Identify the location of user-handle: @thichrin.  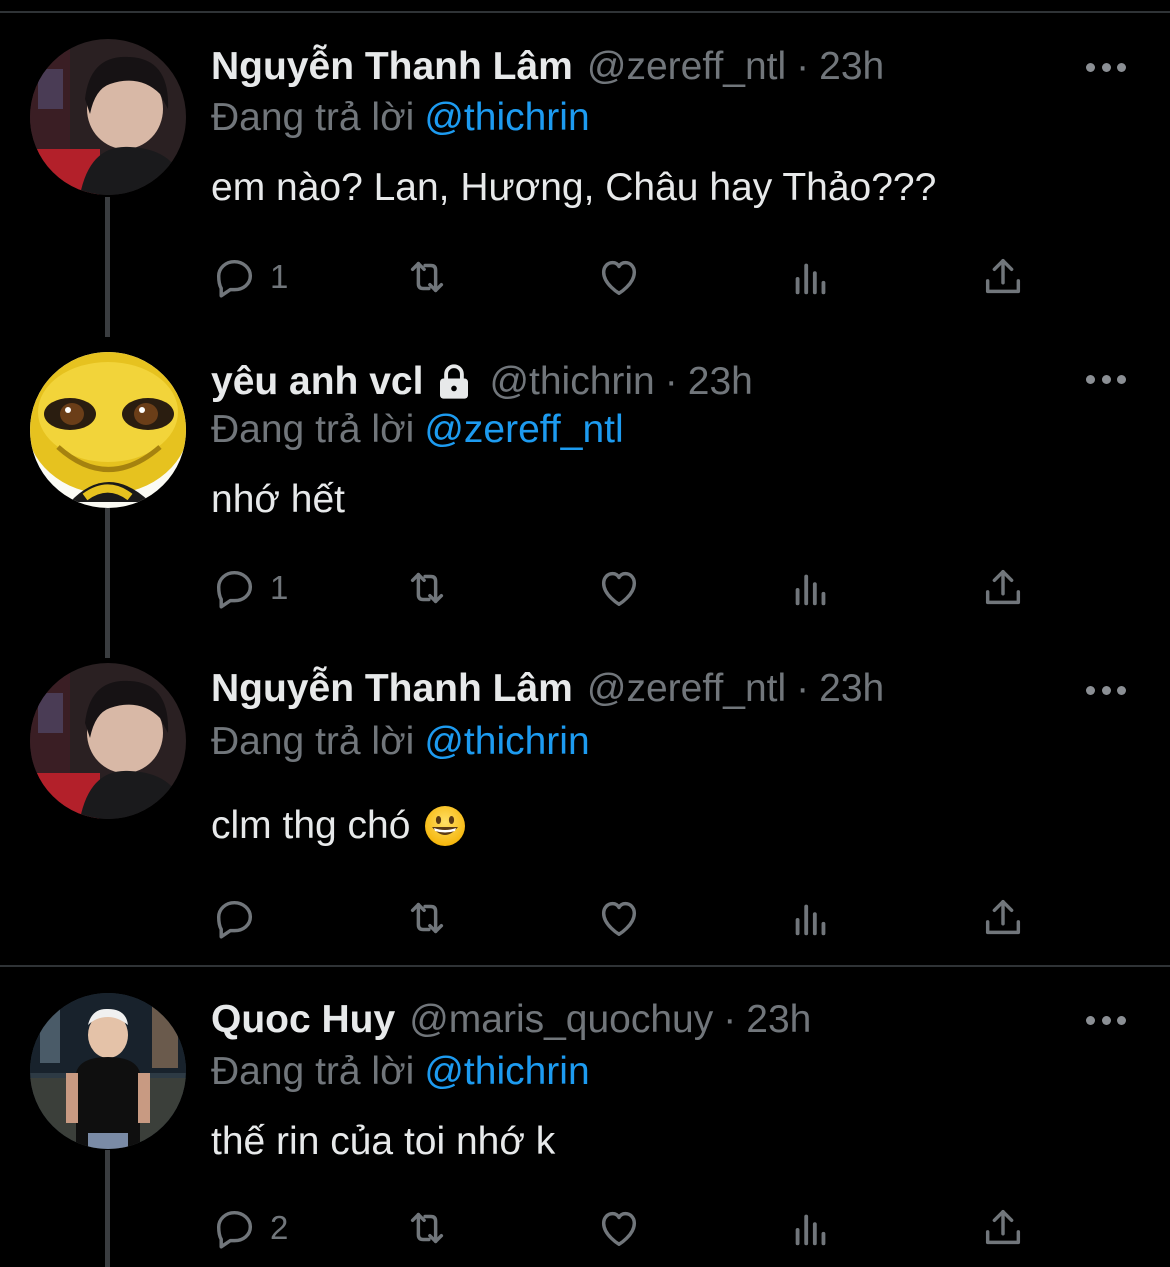
(571, 382).